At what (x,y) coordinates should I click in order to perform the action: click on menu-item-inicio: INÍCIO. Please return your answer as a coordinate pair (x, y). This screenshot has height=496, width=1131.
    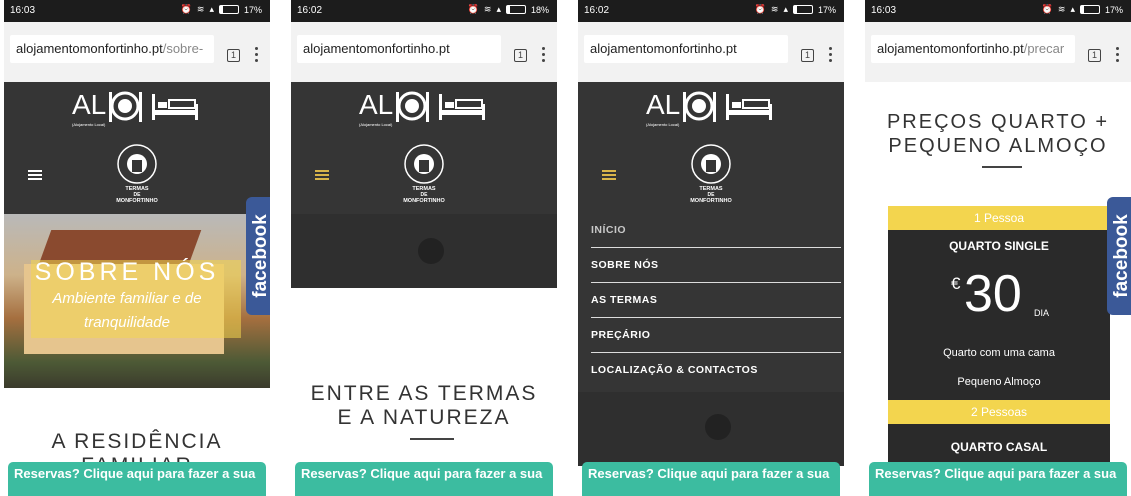
    Looking at the image, I should click on (716, 231).